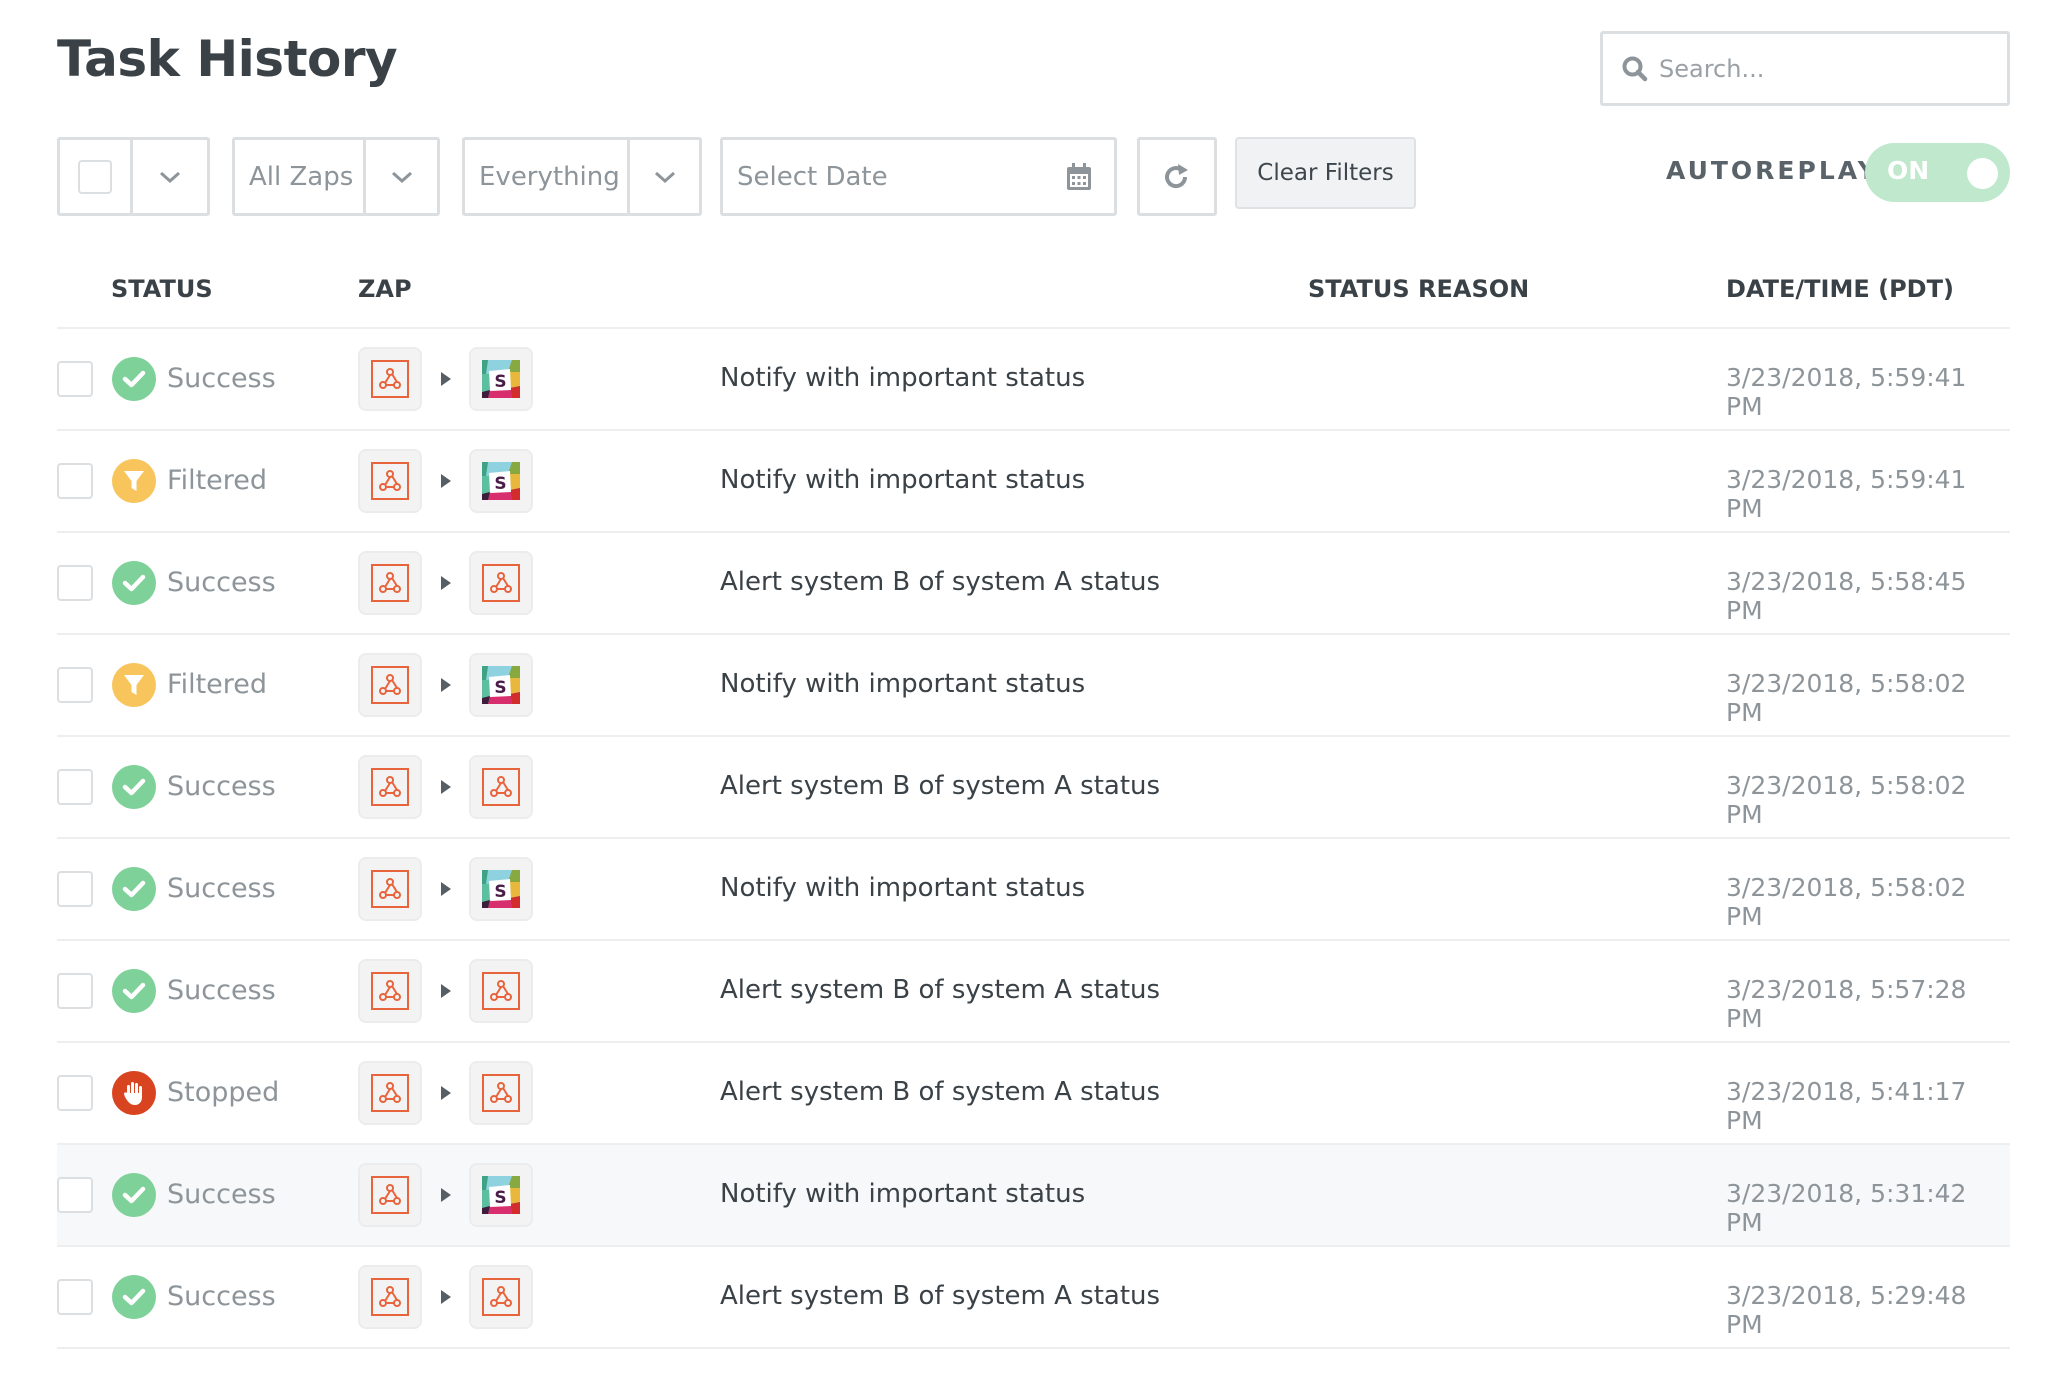 This screenshot has width=2050, height=1386. What do you see at coordinates (385, 289) in the screenshot?
I see `column-header-zap: ZAP` at bounding box center [385, 289].